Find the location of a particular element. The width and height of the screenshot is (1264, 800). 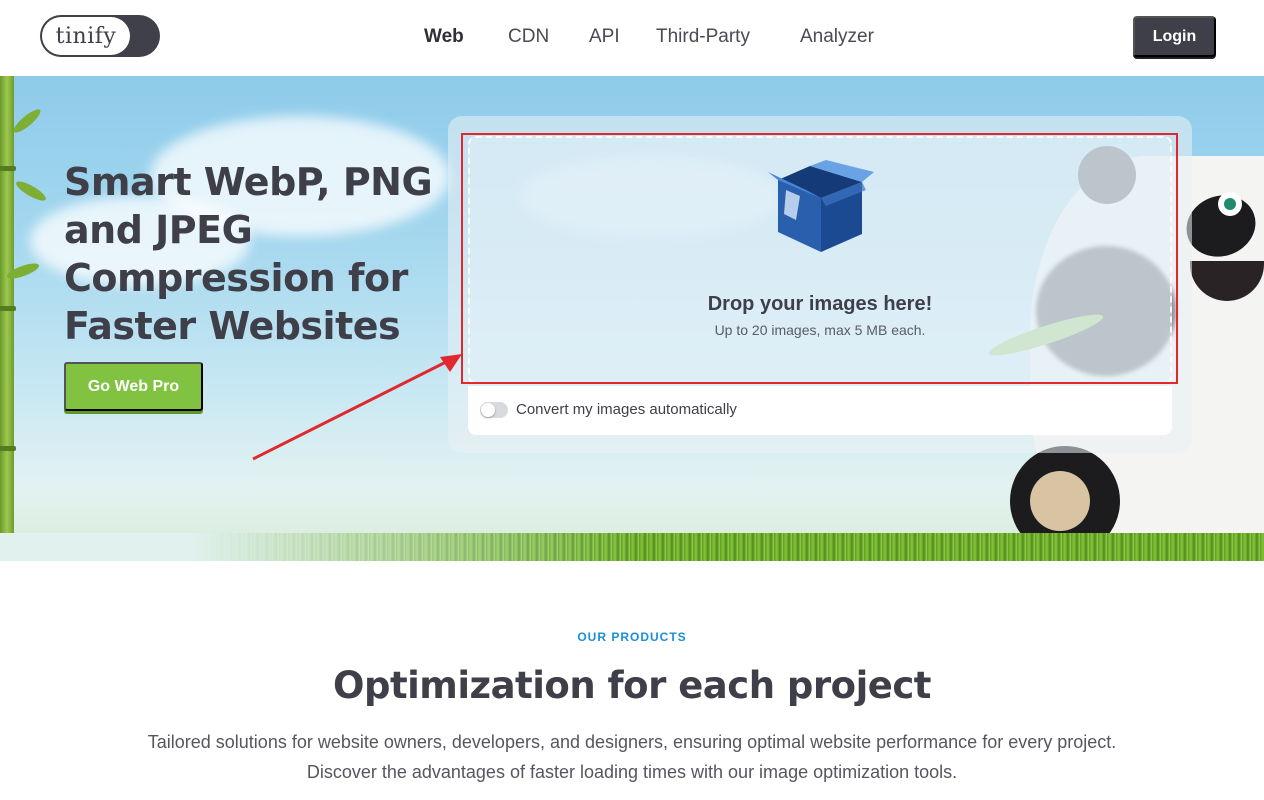

convert-options-bar: Convert my images automatically is located at coordinates (820, 410).